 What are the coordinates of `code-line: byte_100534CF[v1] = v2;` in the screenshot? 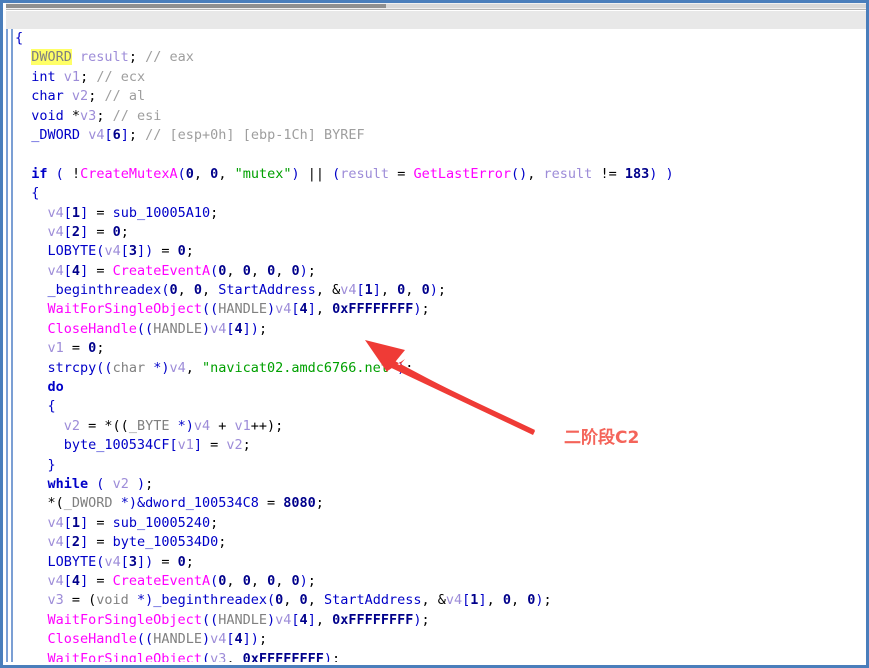 It's located at (439, 445).